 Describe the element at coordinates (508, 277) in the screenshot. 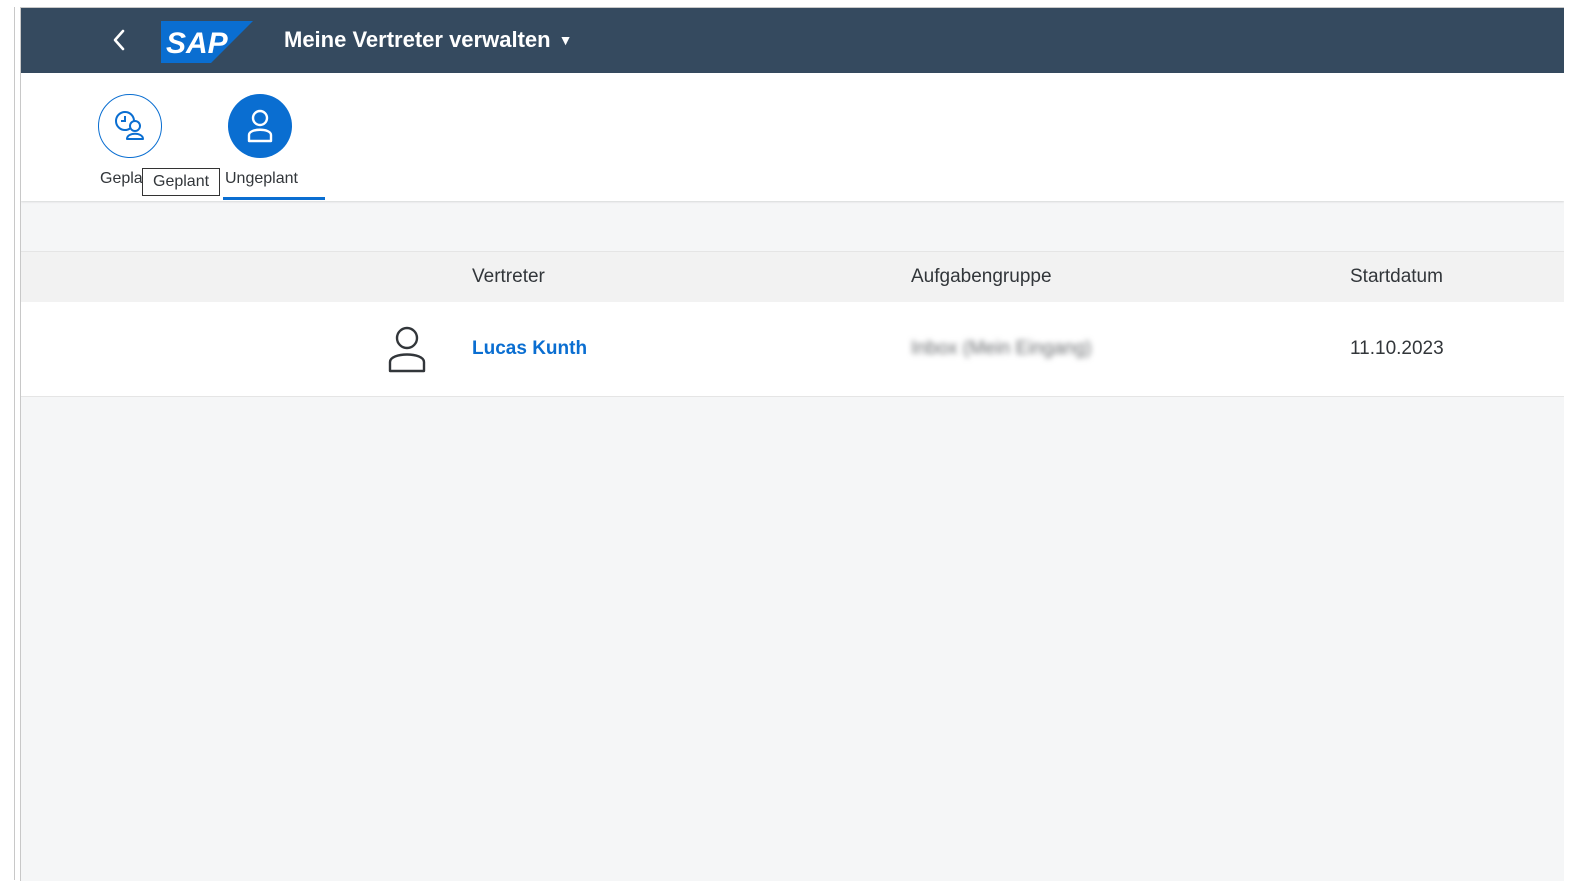

I see `column-header-vertreter: Vertreter` at that location.